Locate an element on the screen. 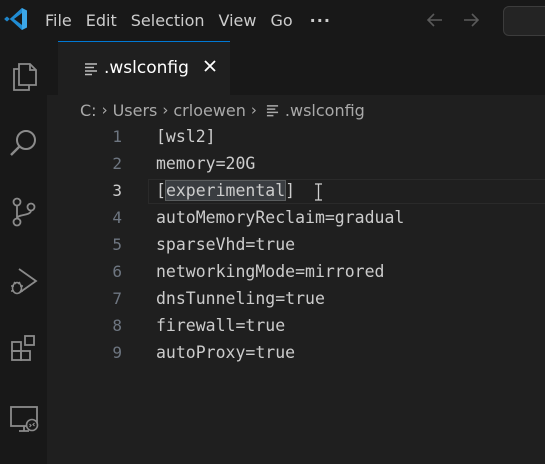  code-line: 6 networkingMode=mirrored is located at coordinates (296, 273).